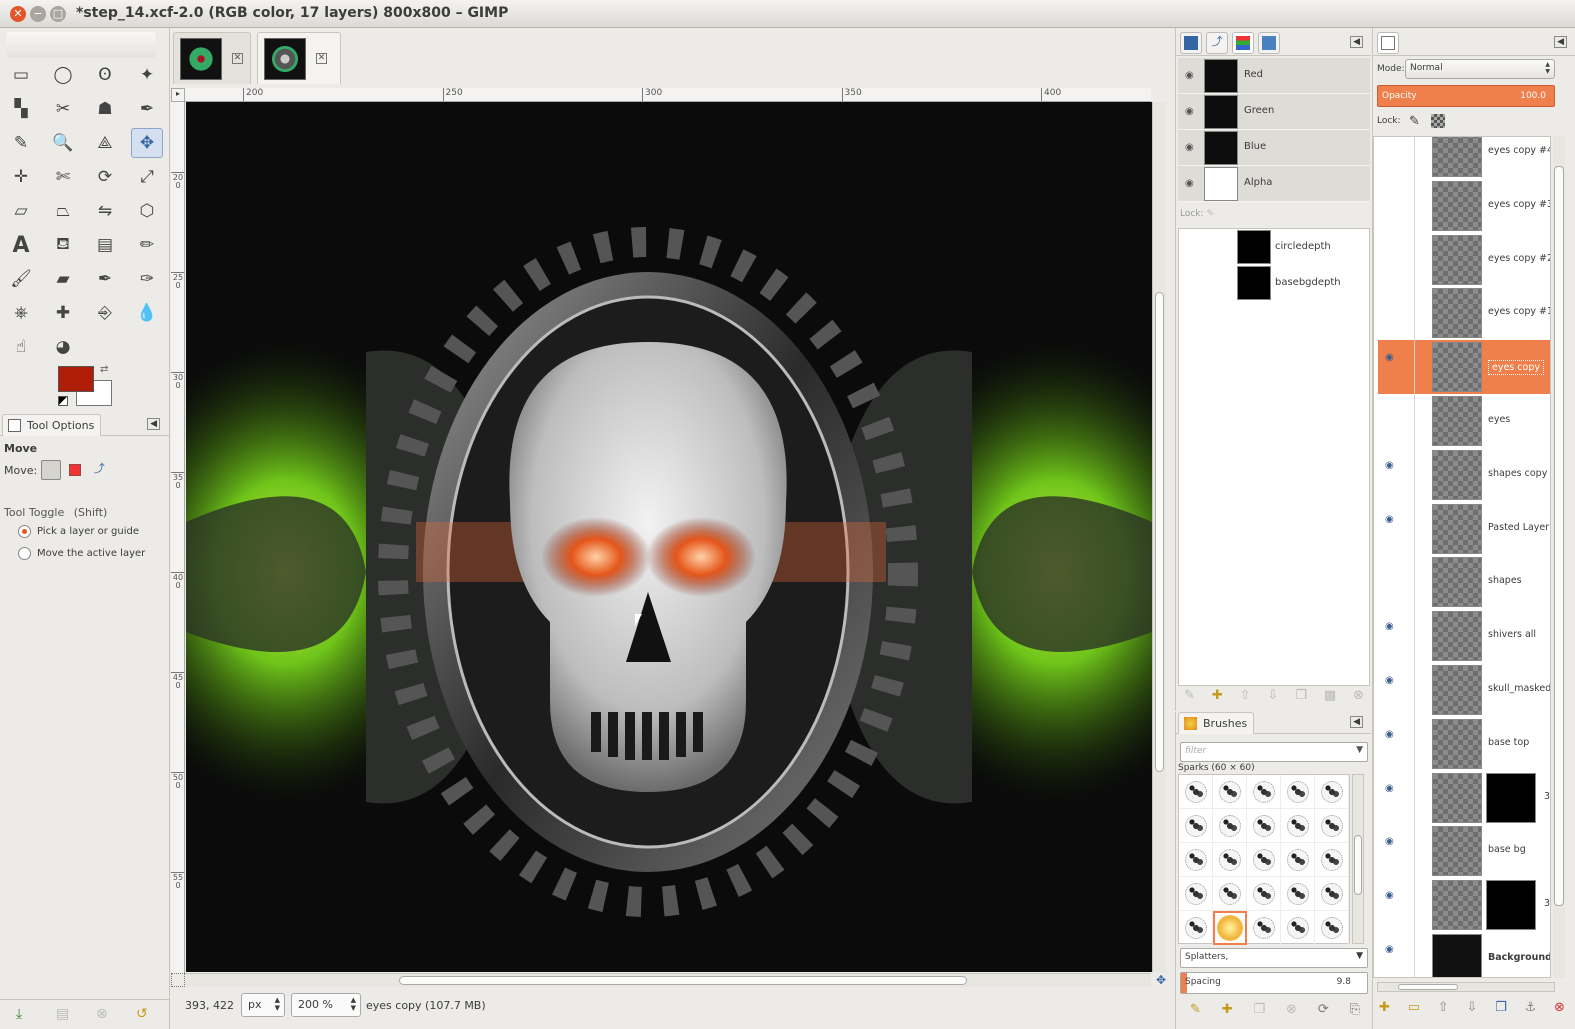  Describe the element at coordinates (1161, 980) in the screenshot. I see `navigate-icon: ✥` at that location.